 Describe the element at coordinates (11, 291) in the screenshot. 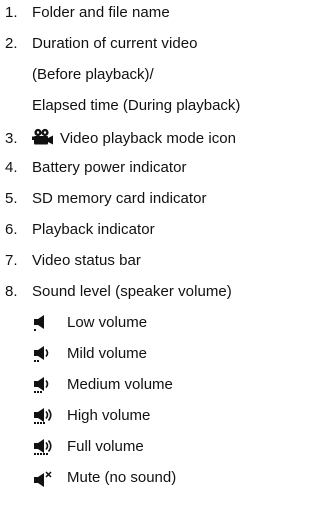

I see `item-number: 8.` at that location.